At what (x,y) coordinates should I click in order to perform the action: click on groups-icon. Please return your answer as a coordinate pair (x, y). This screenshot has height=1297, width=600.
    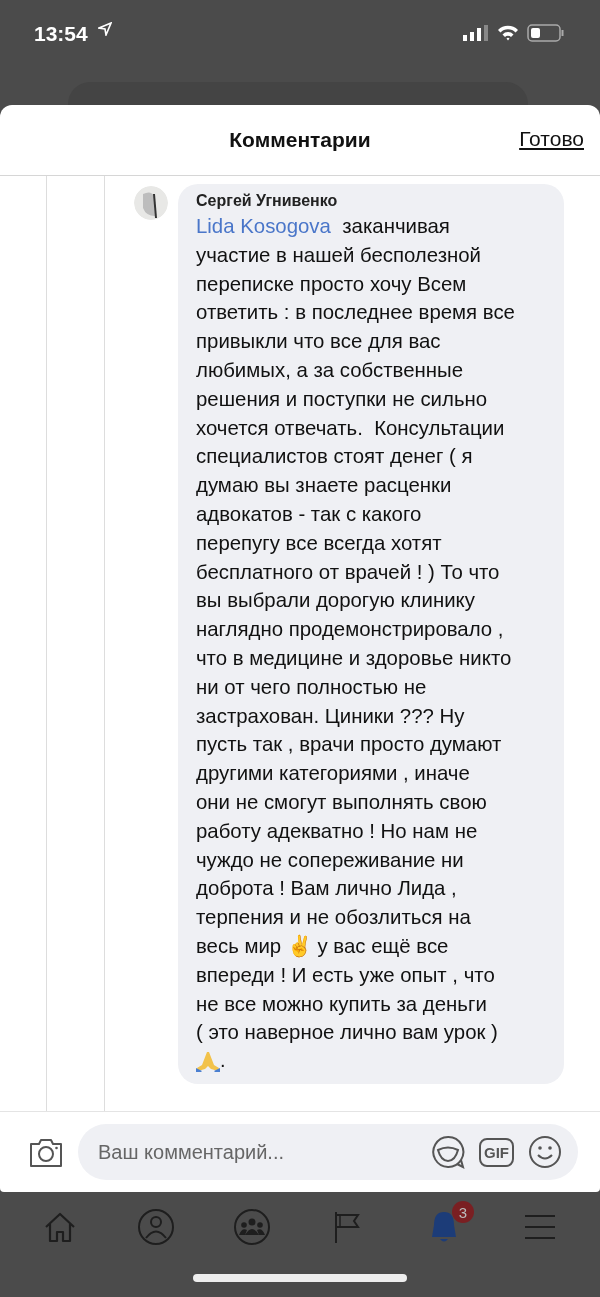
    Looking at the image, I should click on (252, 1227).